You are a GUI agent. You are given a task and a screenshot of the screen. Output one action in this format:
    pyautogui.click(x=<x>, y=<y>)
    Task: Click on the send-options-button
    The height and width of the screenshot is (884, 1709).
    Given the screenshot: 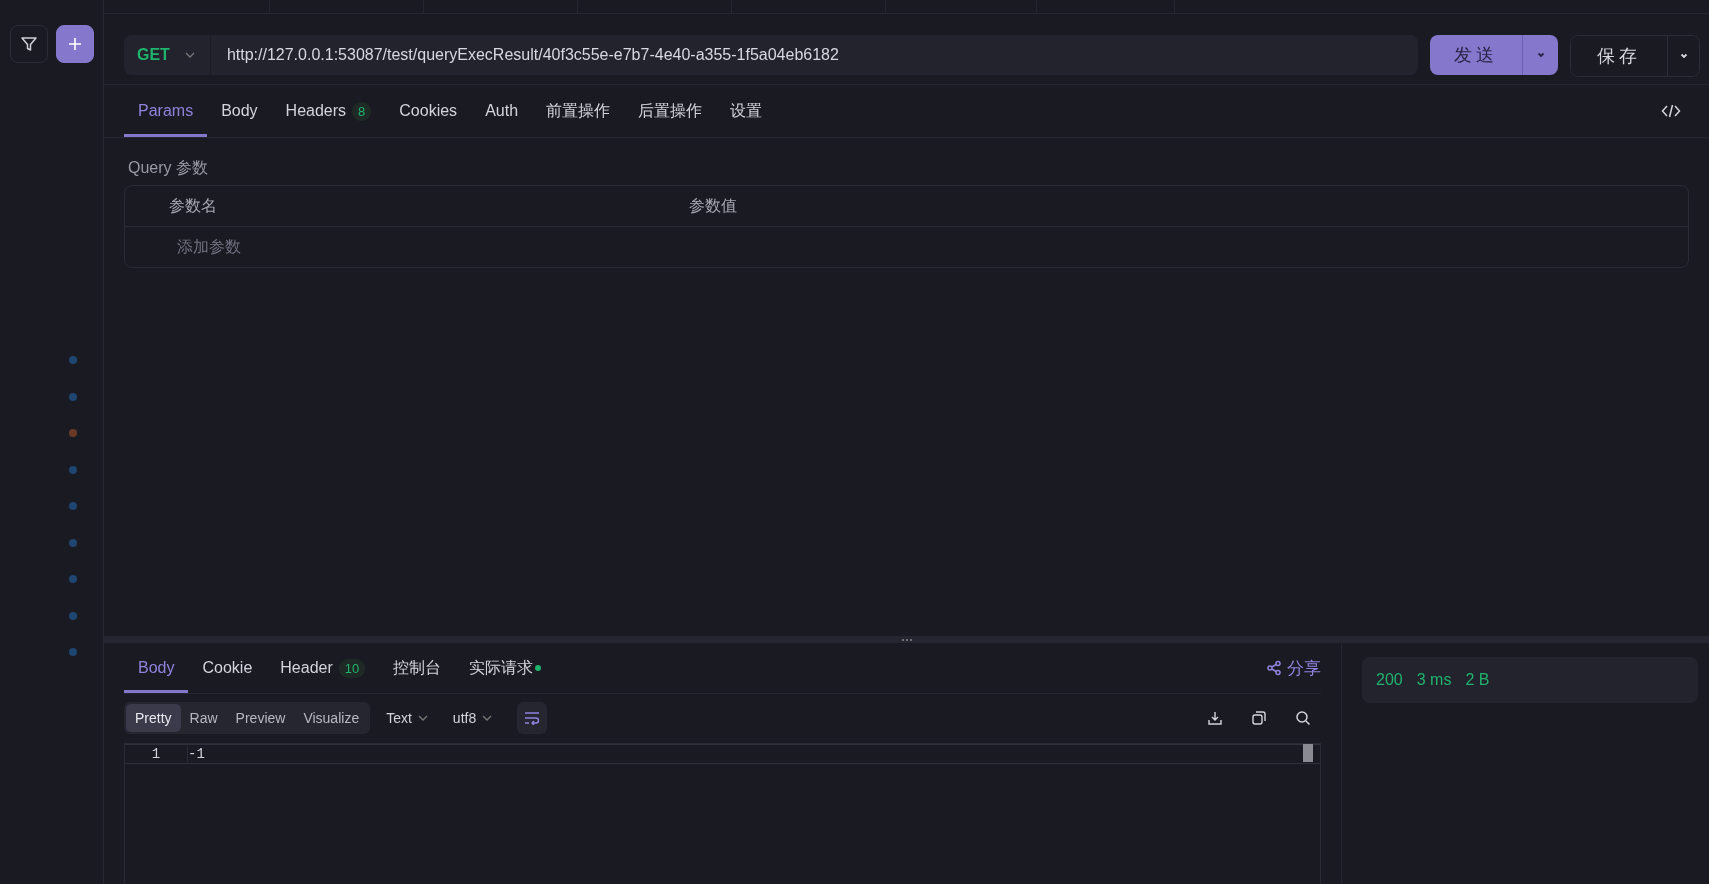 What is the action you would take?
    pyautogui.click(x=1540, y=55)
    